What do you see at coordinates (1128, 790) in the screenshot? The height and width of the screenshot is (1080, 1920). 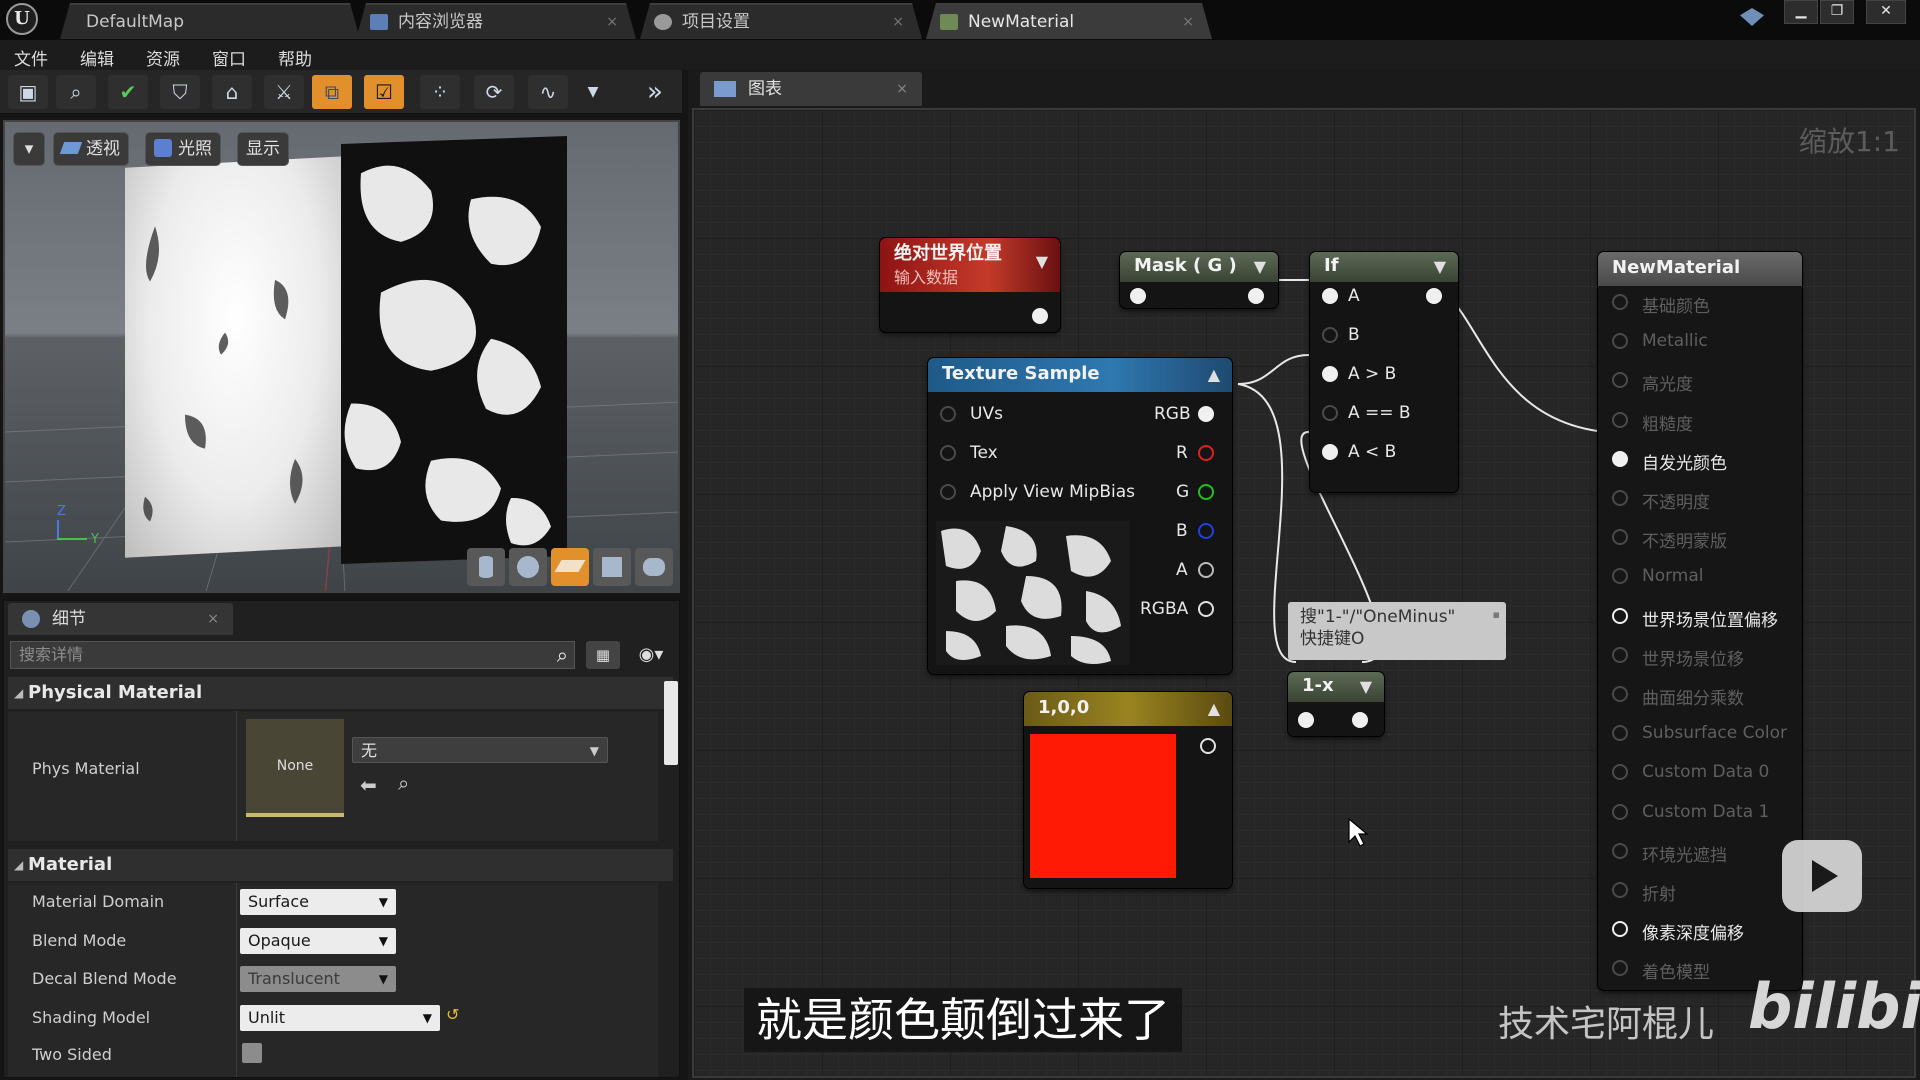 I see `node-constant-vector: 1,0,0 ▲` at bounding box center [1128, 790].